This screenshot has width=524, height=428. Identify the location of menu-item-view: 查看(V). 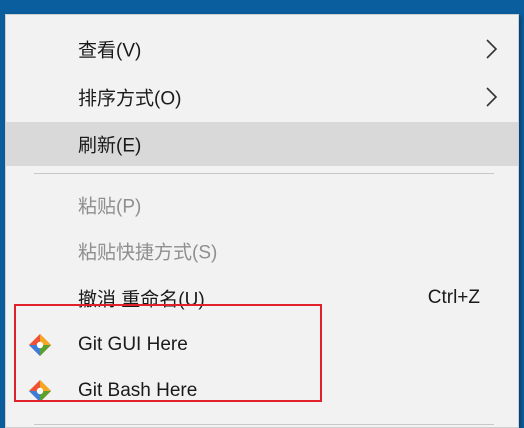
(262, 49).